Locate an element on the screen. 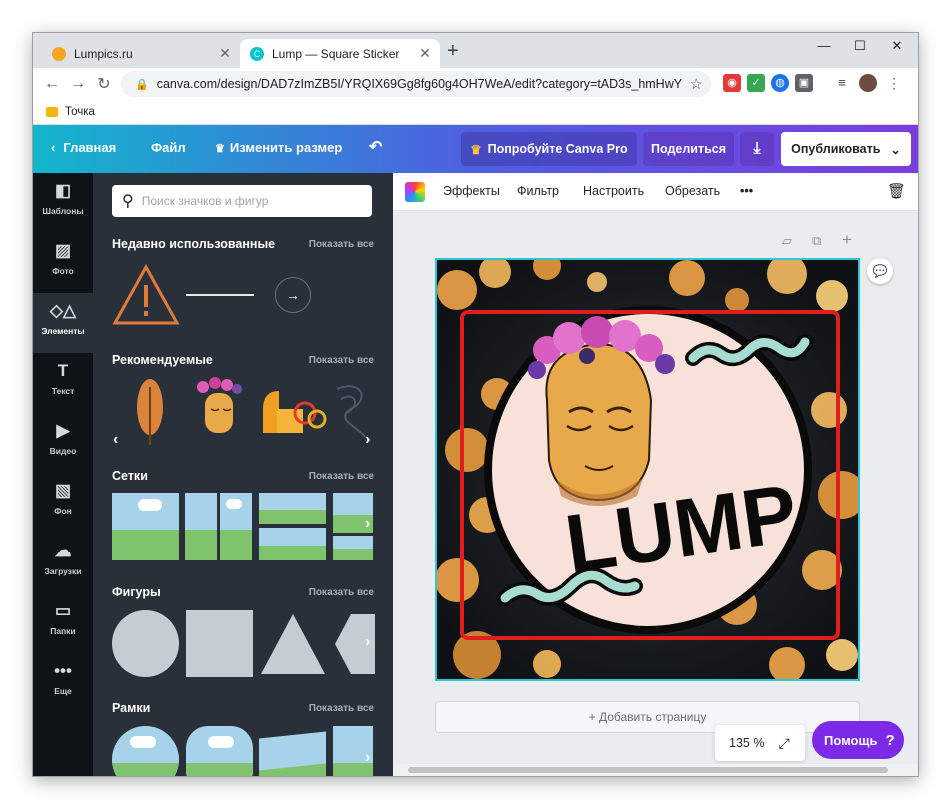  warning-triangle-icon is located at coordinates (146, 295).